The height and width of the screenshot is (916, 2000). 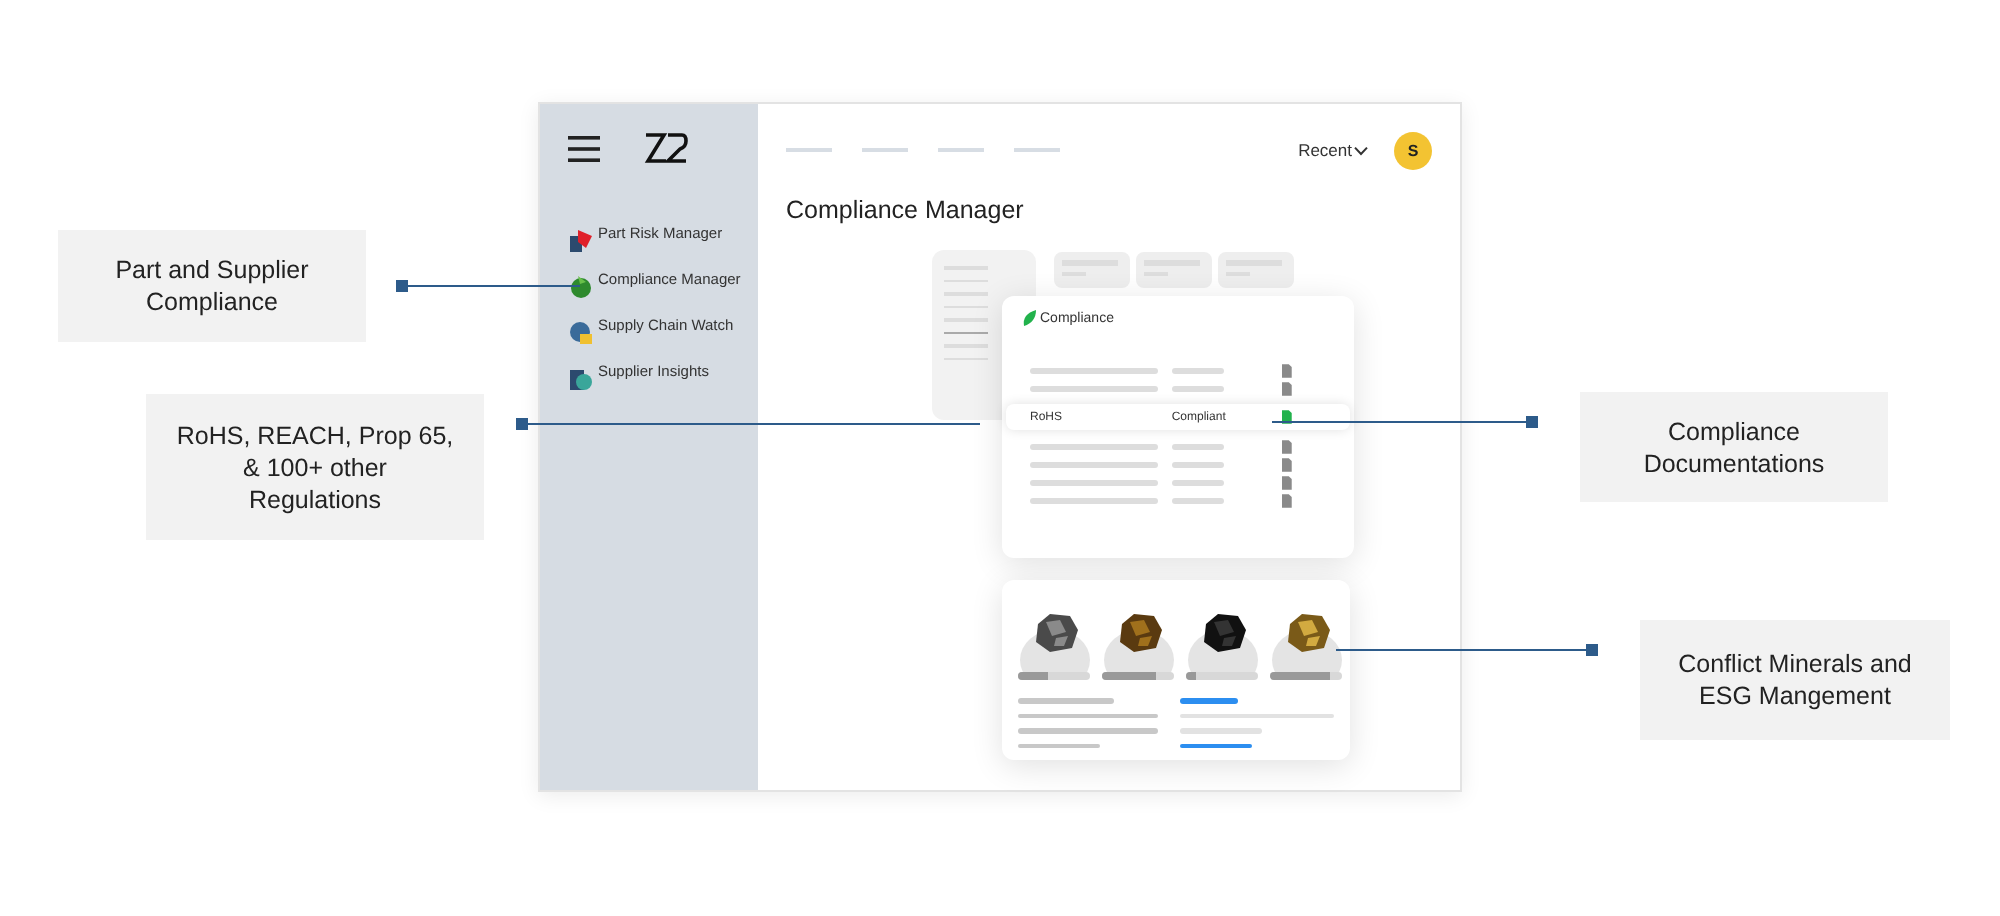 I want to click on callout-label: Conflict Minerals and ESG Mangement, so click(x=1795, y=680).